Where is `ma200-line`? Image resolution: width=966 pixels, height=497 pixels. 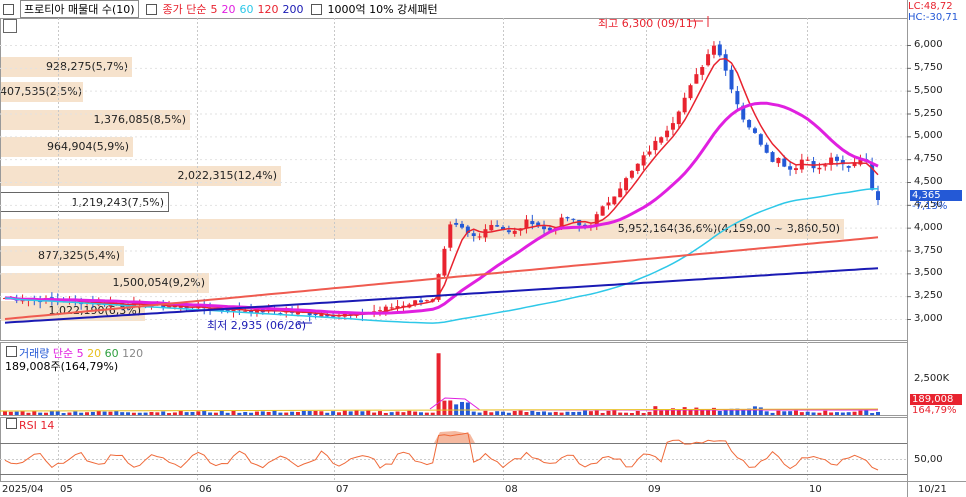
ma200-line is located at coordinates (441, 295).